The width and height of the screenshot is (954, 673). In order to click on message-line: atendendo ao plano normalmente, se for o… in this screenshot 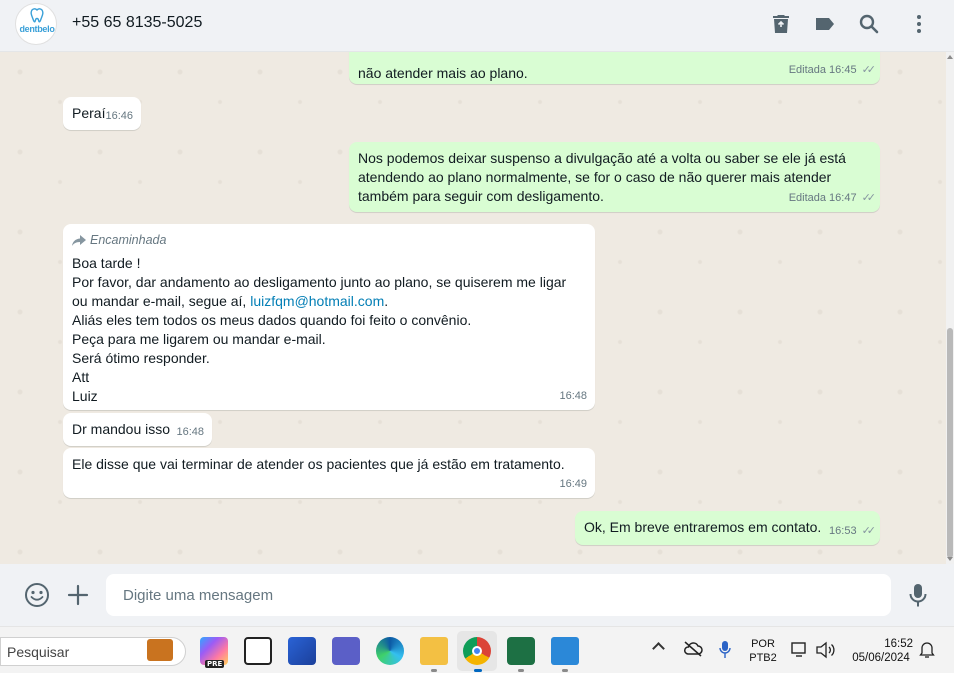, I will do `click(595, 177)`.